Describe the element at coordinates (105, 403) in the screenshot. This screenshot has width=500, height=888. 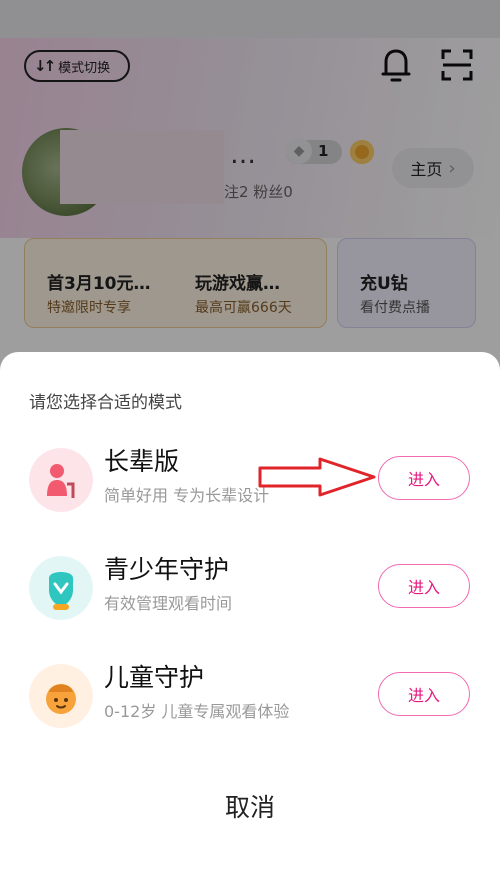
I see `sheet-title: 请您选择合适的模式` at that location.